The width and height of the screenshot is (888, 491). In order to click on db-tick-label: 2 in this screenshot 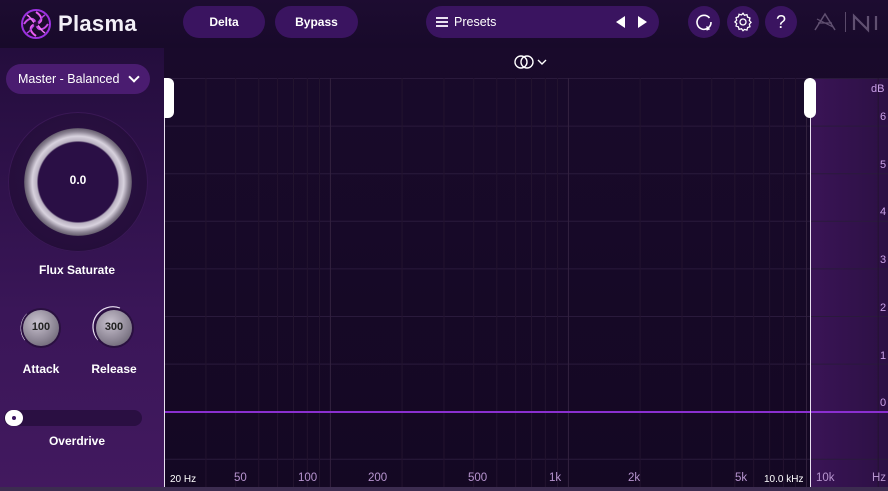, I will do `click(883, 307)`.